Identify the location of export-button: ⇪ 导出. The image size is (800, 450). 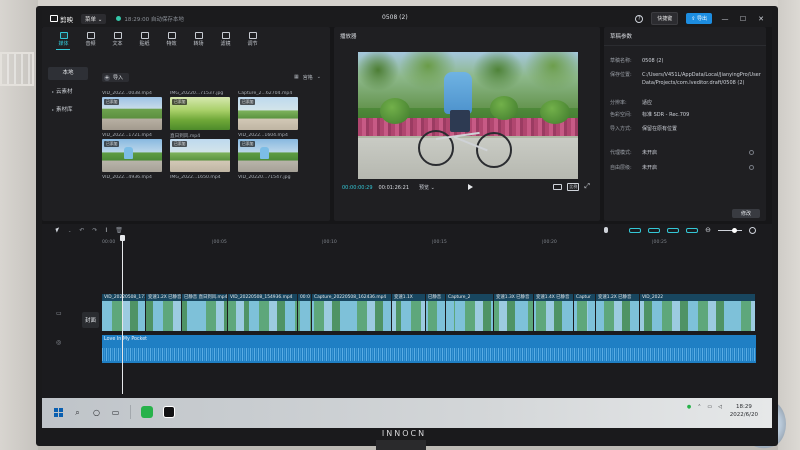
(699, 18).